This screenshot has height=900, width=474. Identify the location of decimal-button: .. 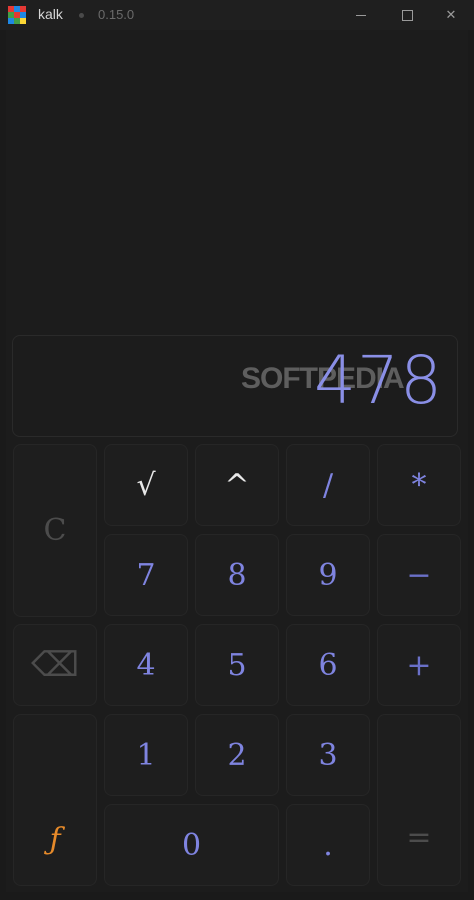
(328, 845).